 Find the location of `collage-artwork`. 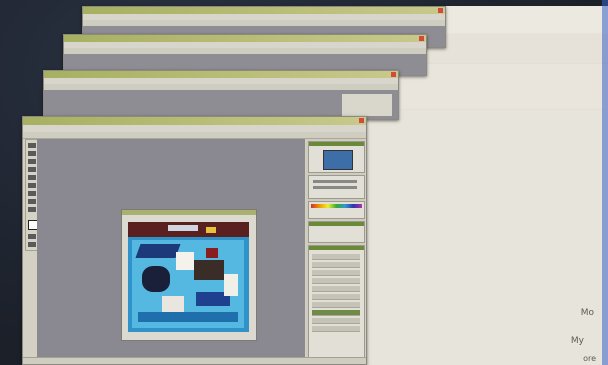

collage-artwork is located at coordinates (188, 277).